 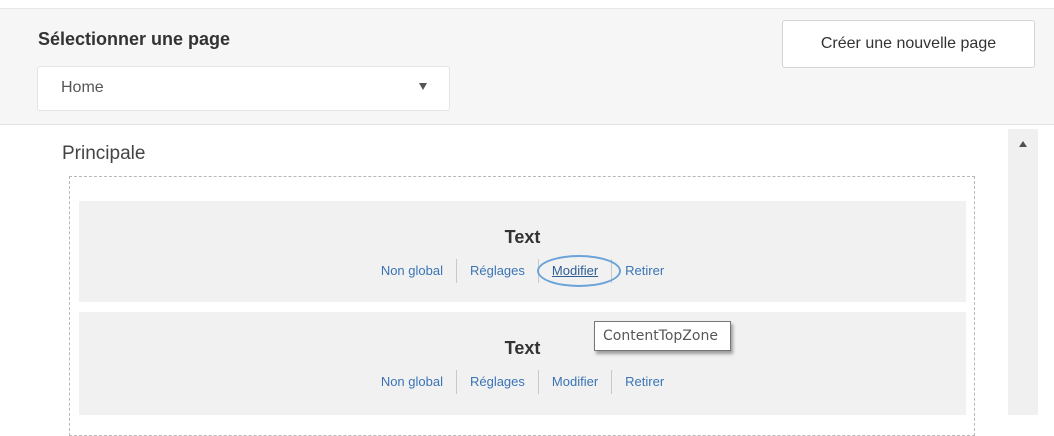 What do you see at coordinates (243, 88) in the screenshot?
I see `page-select-dropdown: Home` at bounding box center [243, 88].